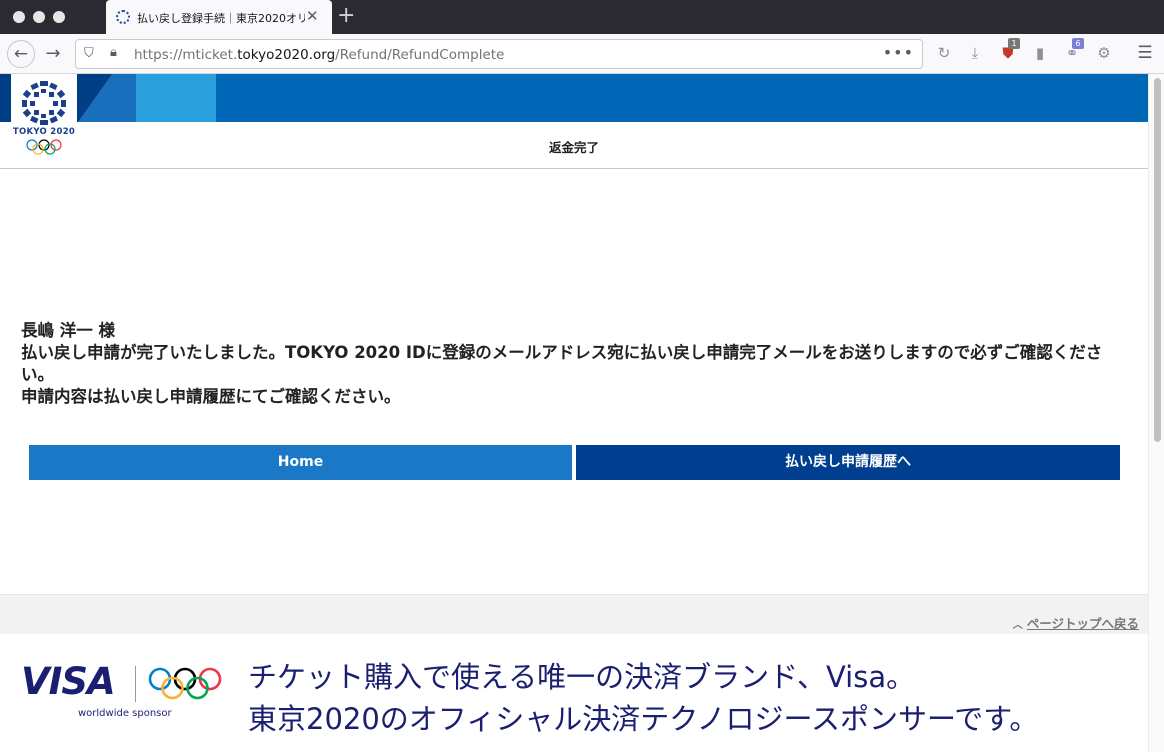 This screenshot has width=1164, height=752. I want to click on home-button: Home, so click(300, 462).